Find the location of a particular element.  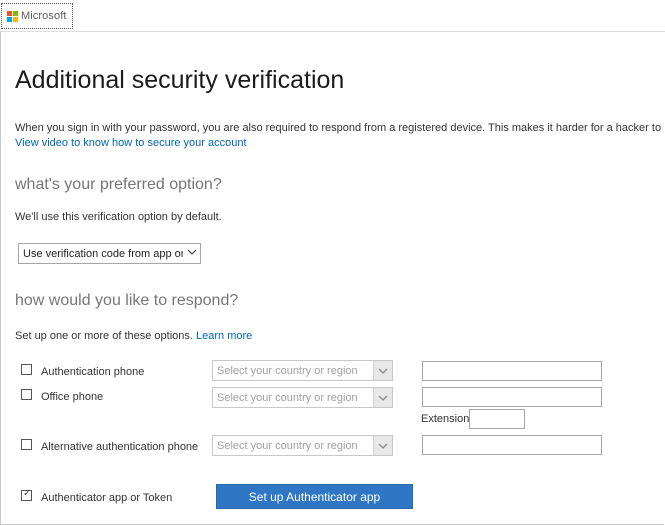

microsoft-logo-icon is located at coordinates (12, 16).